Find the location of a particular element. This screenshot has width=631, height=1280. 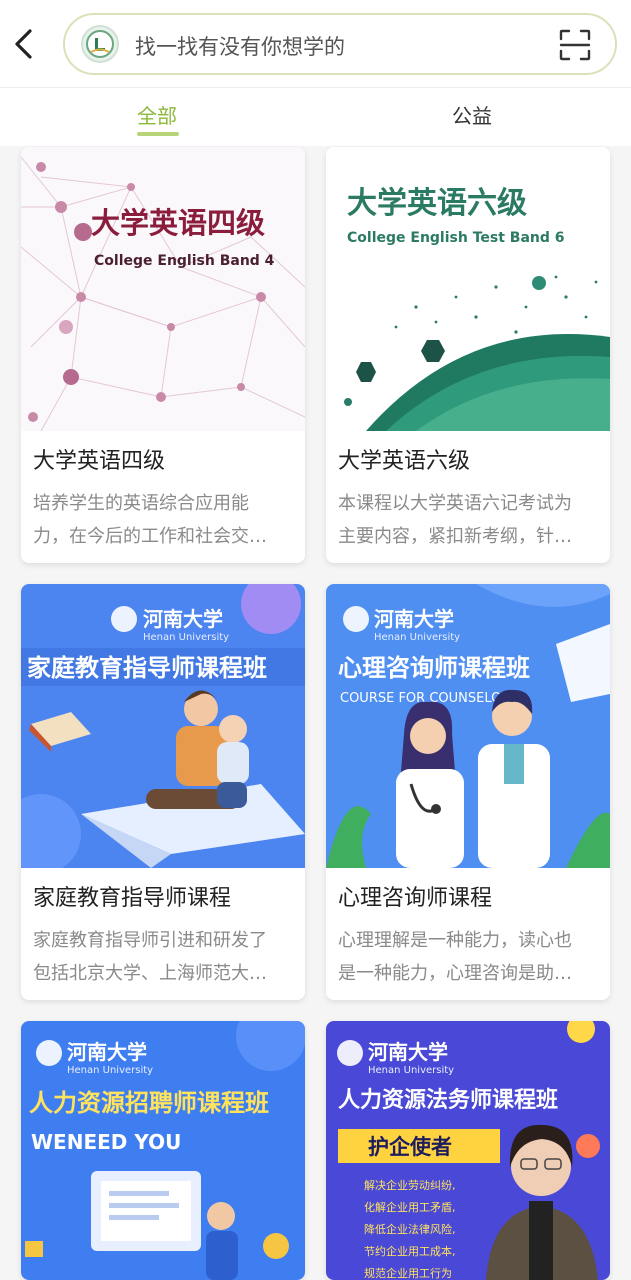

desc-line: 家庭教育指导师引进和研发了 is located at coordinates (150, 940).